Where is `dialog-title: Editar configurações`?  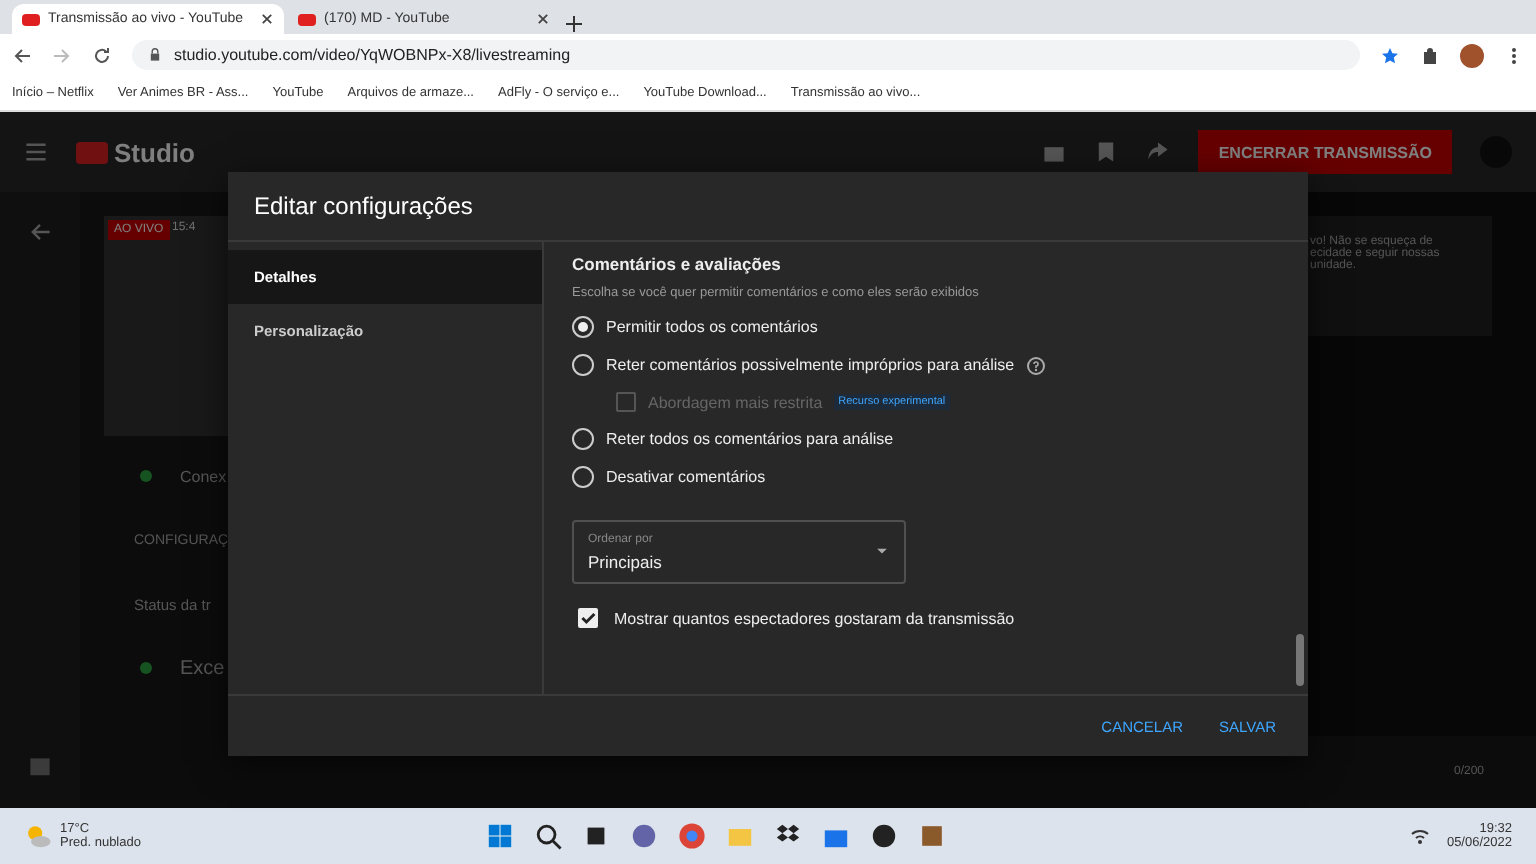 dialog-title: Editar configurações is located at coordinates (363, 207).